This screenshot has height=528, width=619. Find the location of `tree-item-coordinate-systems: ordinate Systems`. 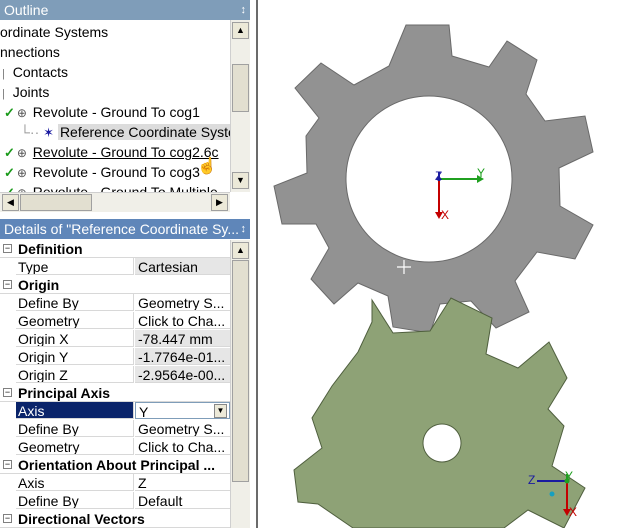

tree-item-coordinate-systems: ordinate Systems is located at coordinates (54, 32).